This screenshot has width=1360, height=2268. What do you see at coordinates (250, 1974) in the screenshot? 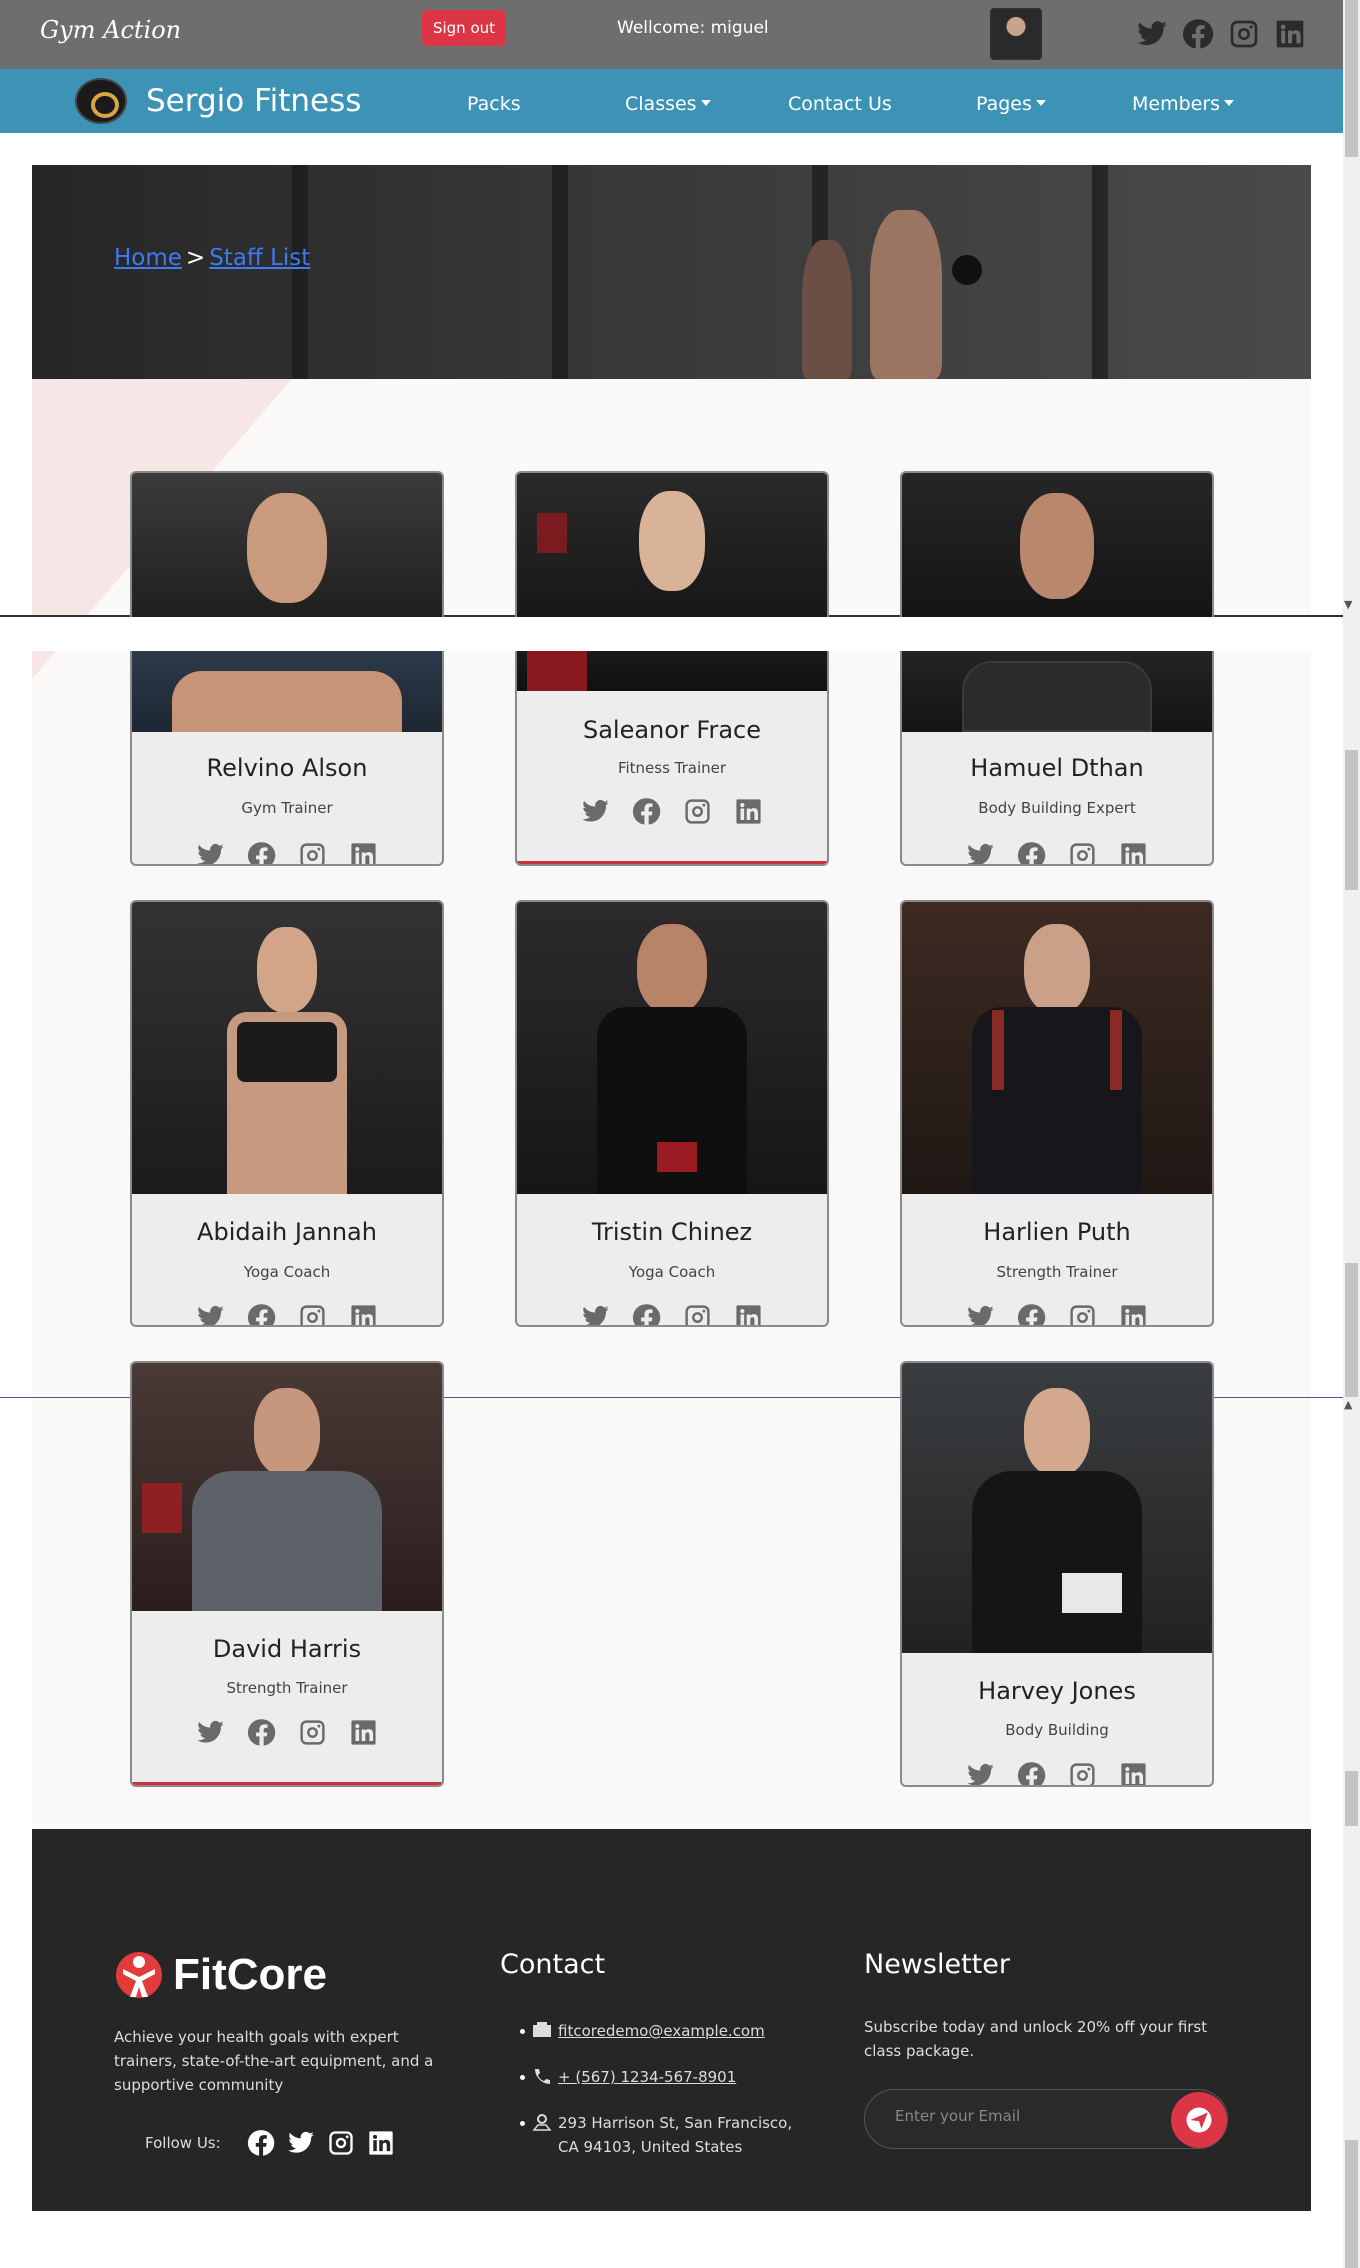
I see `footer-brand: FitCore` at bounding box center [250, 1974].